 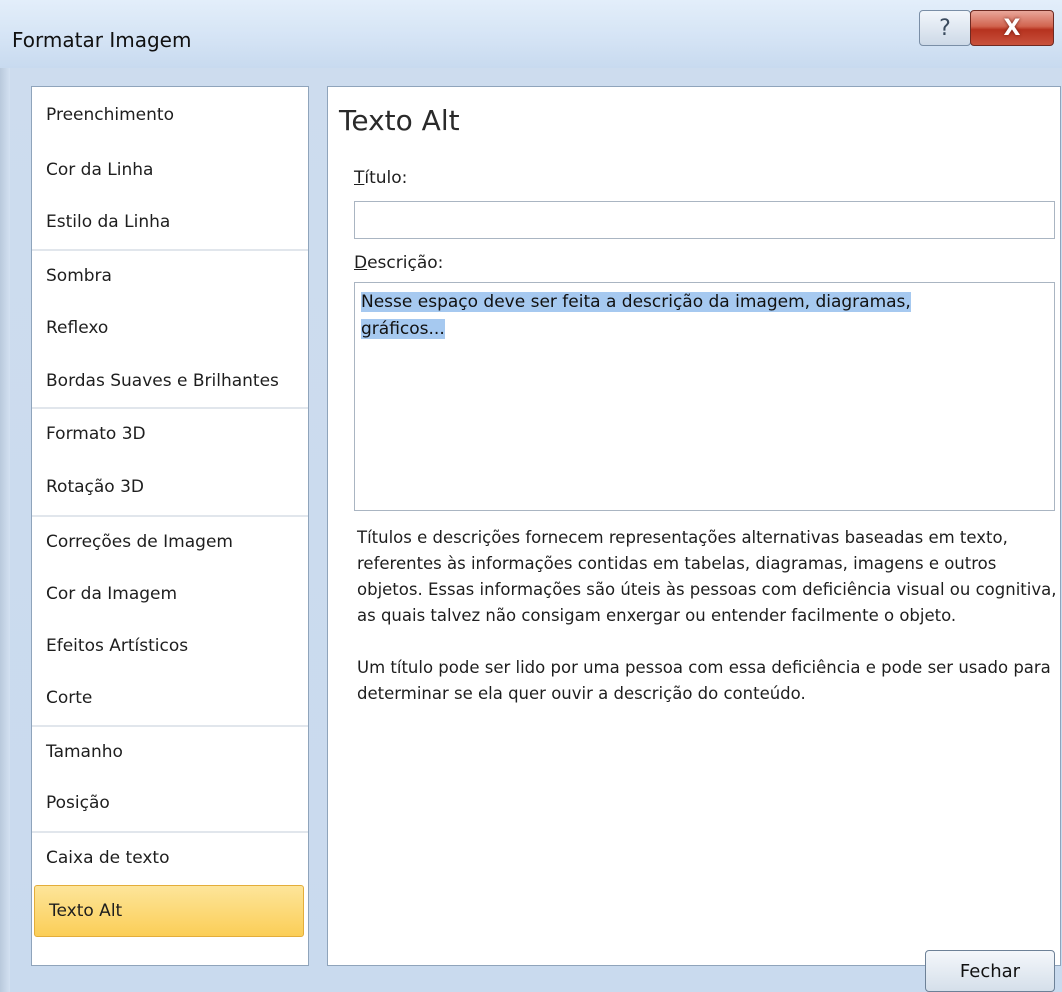 I want to click on title-label: Título:, so click(x=380, y=178).